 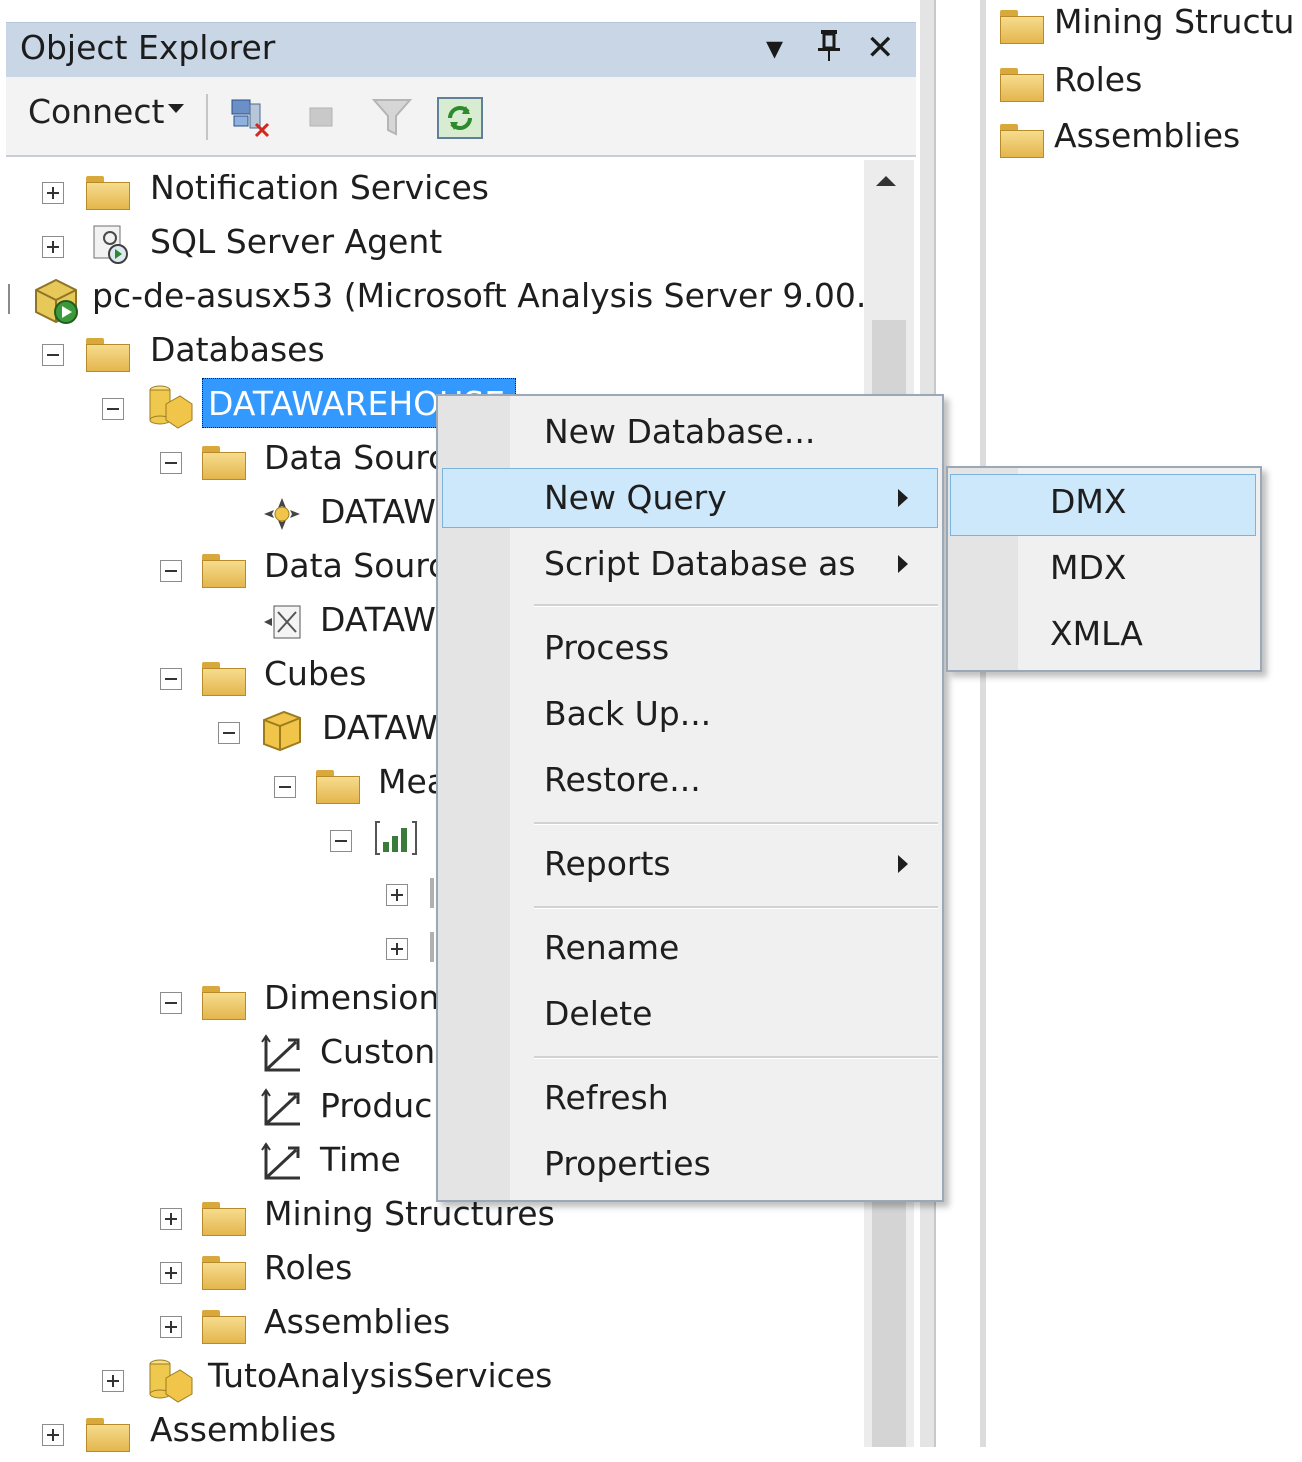 I want to click on tree-node-data-source-view-item: DATAW, so click(x=356, y=625).